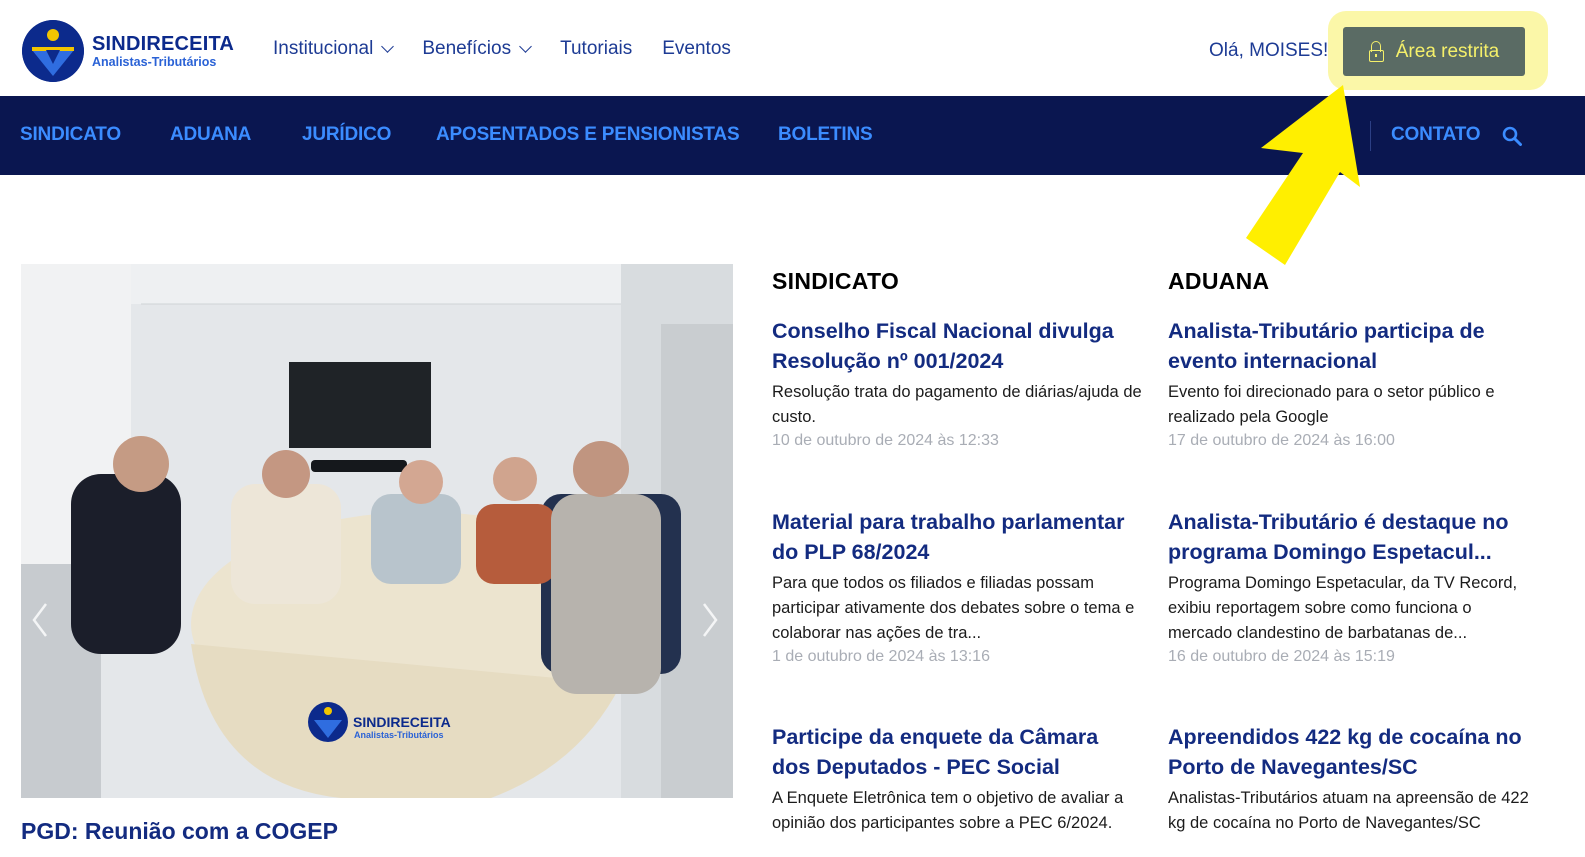 This screenshot has width=1585, height=857. I want to click on mainnav-sindicato: SINDICATO, so click(70, 135).